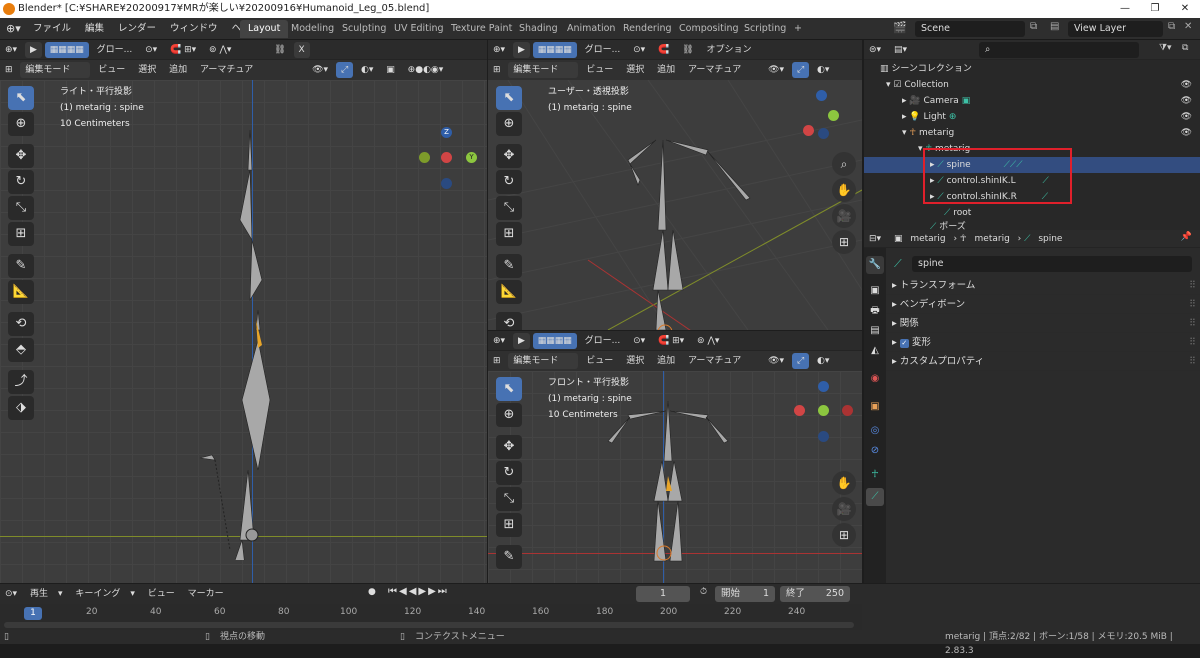 The image size is (1200, 658). What do you see at coordinates (875, 331) in the screenshot?
I see `view-layer-tab-icon: ▤` at bounding box center [875, 331].